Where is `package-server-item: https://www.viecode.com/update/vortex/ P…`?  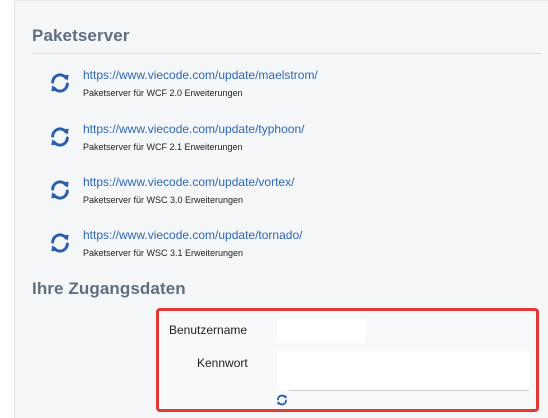 package-server-item: https://www.viecode.com/update/vortex/ P… is located at coordinates (289, 195).